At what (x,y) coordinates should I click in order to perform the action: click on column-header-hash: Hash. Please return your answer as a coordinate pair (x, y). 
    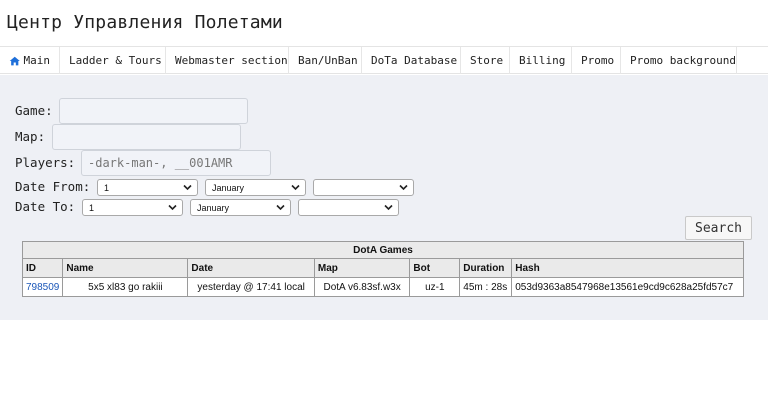
    Looking at the image, I should click on (627, 268).